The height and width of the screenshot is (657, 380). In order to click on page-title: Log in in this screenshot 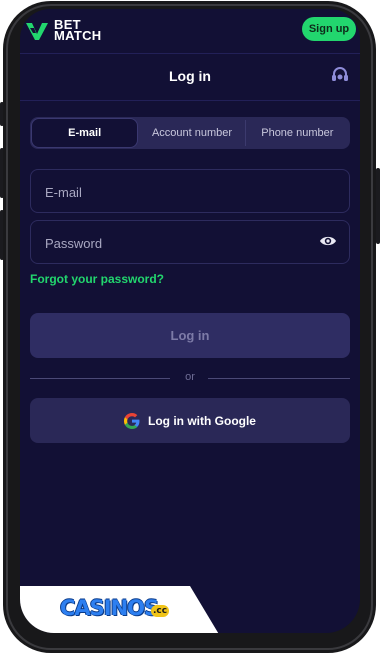, I will do `click(190, 76)`.